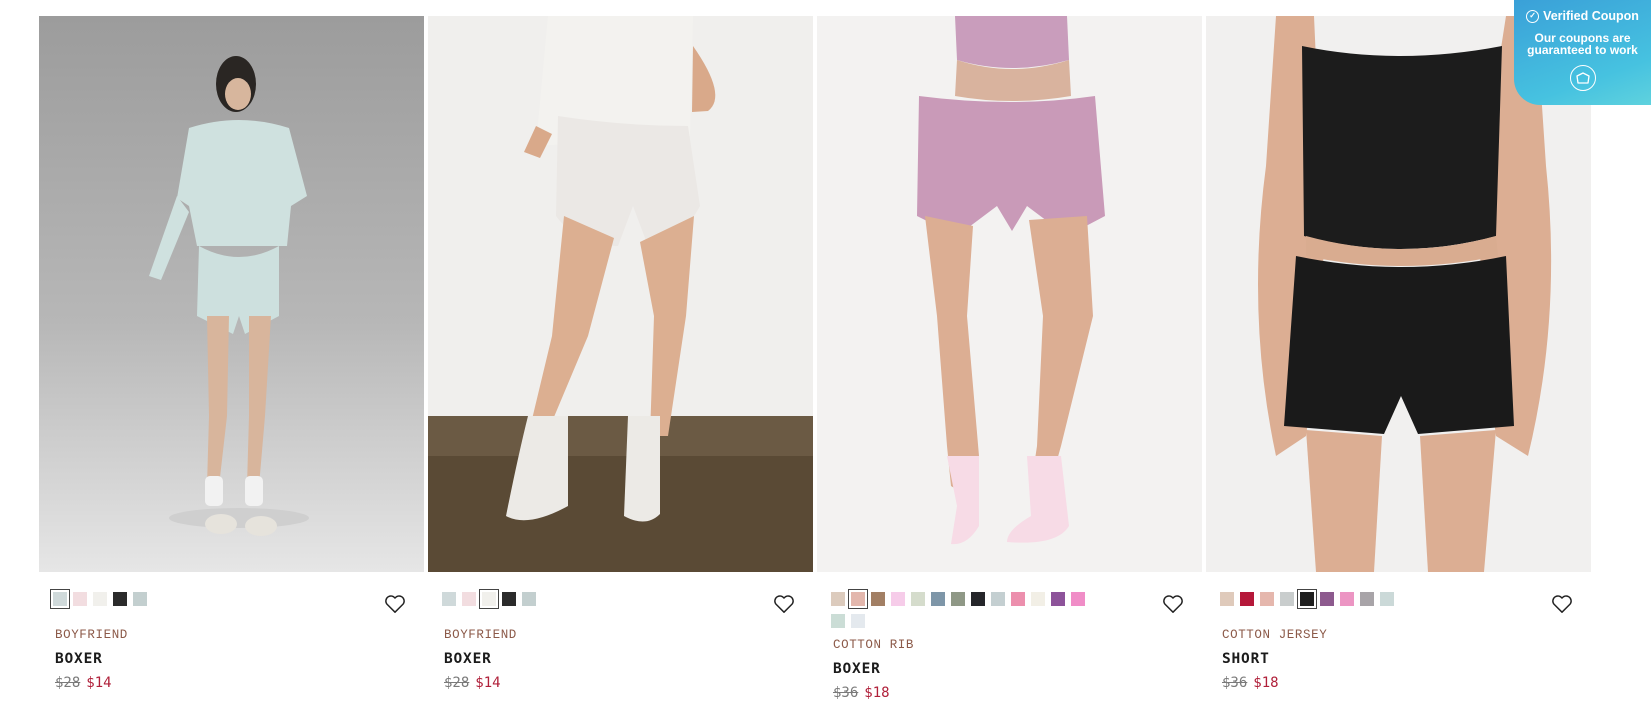  What do you see at coordinates (1591, 16) in the screenshot?
I see `coupon-title-text: Verified Coupon` at bounding box center [1591, 16].